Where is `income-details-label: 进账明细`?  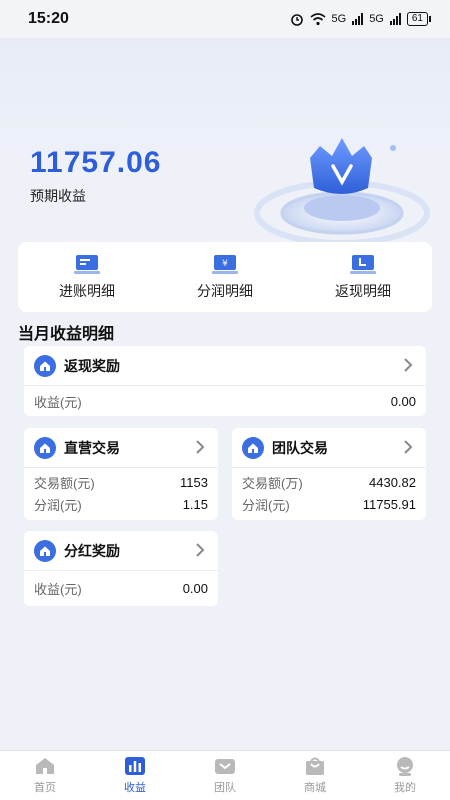 income-details-label: 进账明细 is located at coordinates (87, 291).